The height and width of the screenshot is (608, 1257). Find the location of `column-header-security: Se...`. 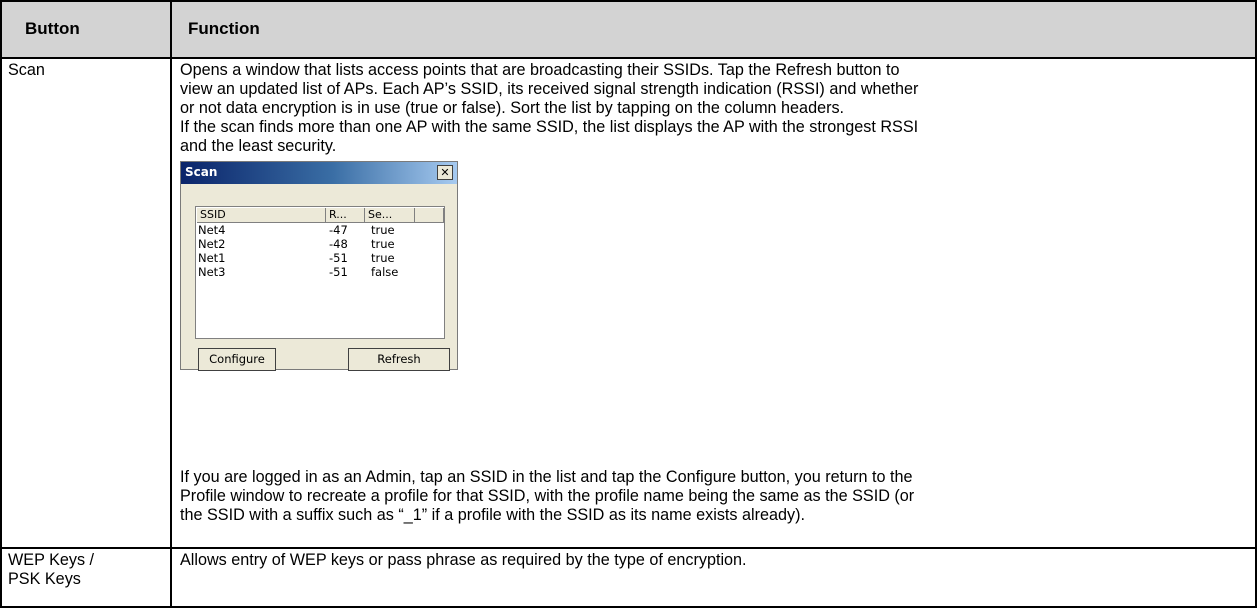

column-header-security: Se... is located at coordinates (390, 215).